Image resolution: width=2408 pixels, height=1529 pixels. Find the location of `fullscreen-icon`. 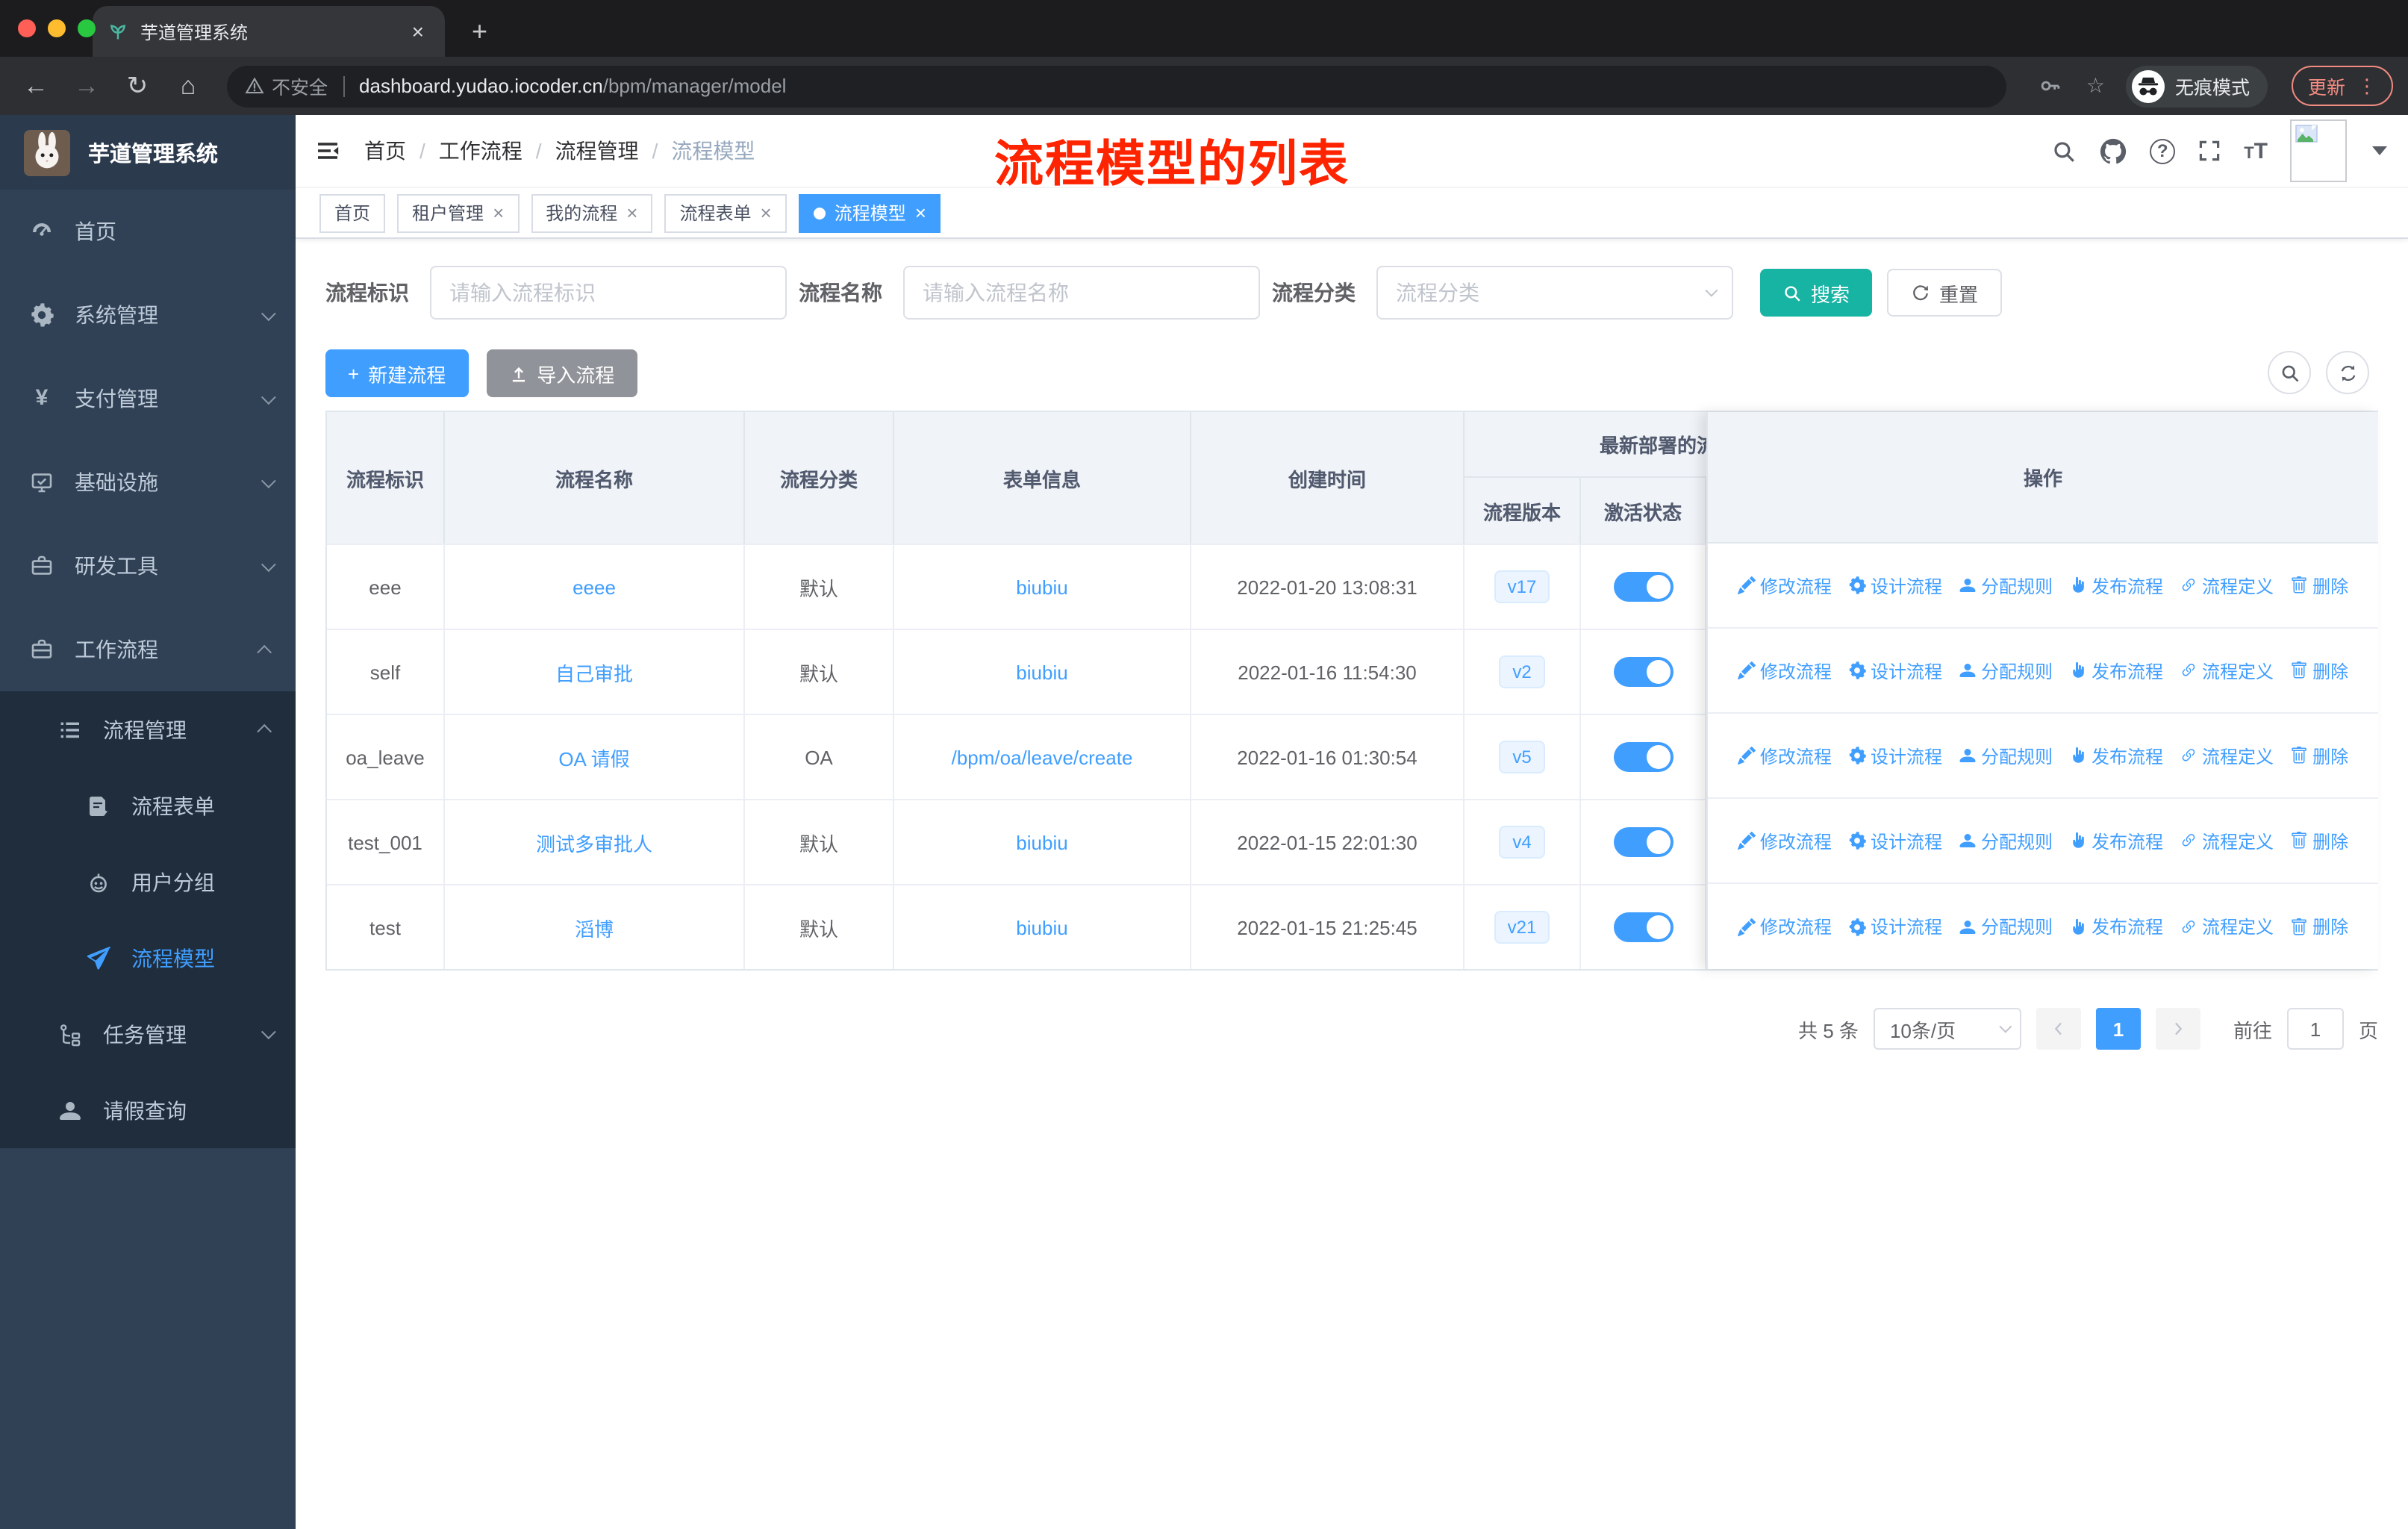

fullscreen-icon is located at coordinates (2209, 151).